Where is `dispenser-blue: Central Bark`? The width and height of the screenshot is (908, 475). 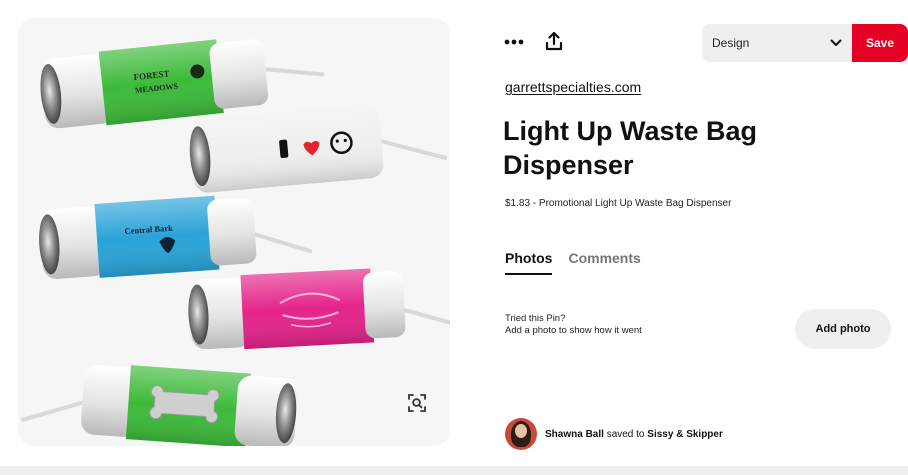 dispenser-blue: Central Bark is located at coordinates (176, 237).